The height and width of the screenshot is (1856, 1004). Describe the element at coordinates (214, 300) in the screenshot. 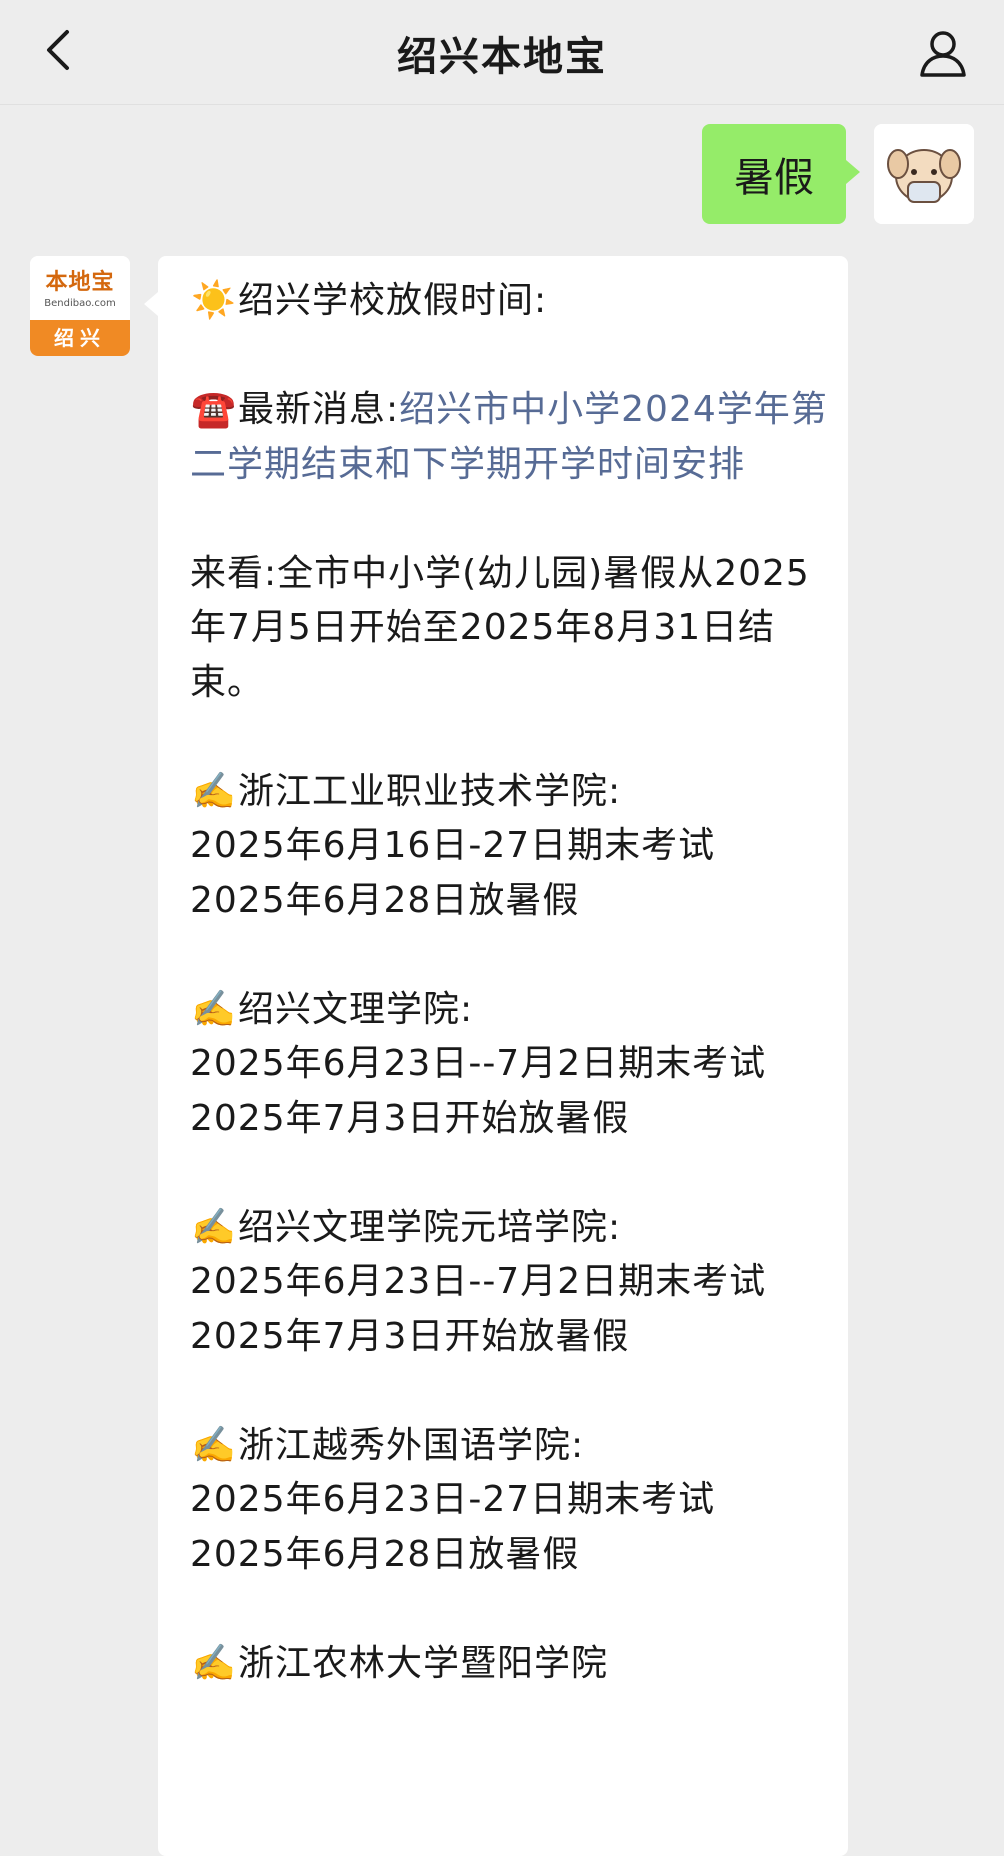

I see `sun-icon: ☀️` at that location.